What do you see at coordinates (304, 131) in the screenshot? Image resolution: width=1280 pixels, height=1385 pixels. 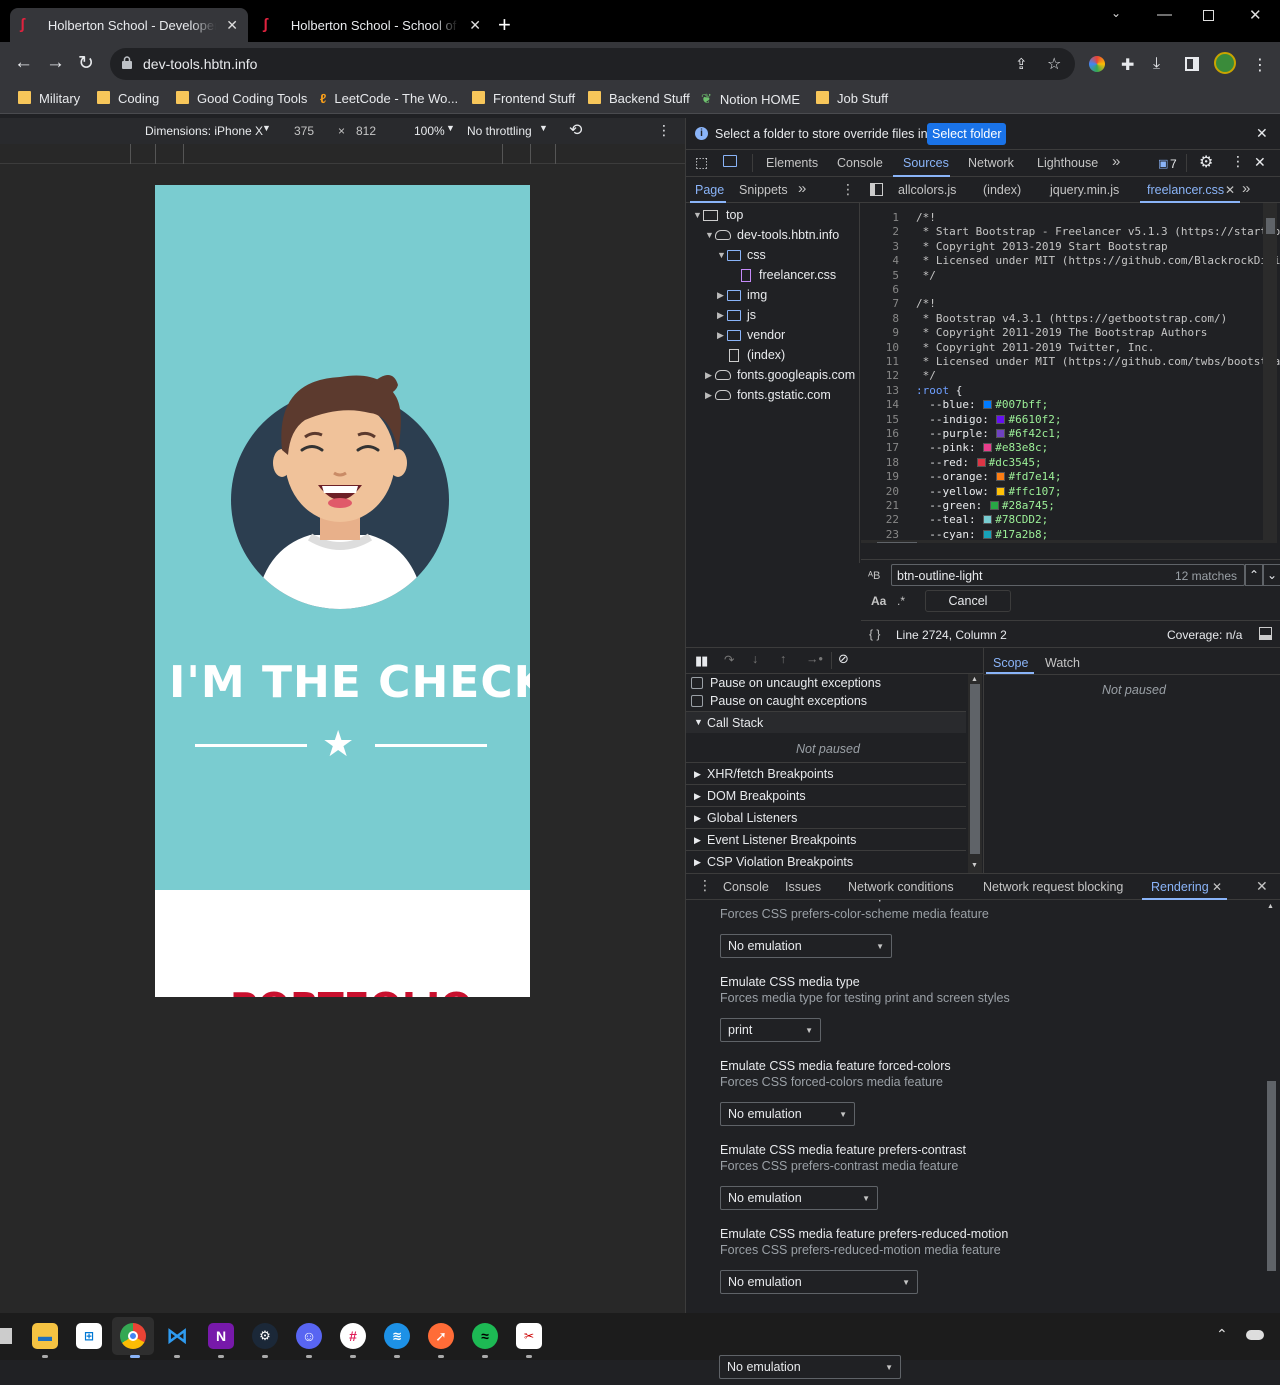 I see `width-input: 375` at bounding box center [304, 131].